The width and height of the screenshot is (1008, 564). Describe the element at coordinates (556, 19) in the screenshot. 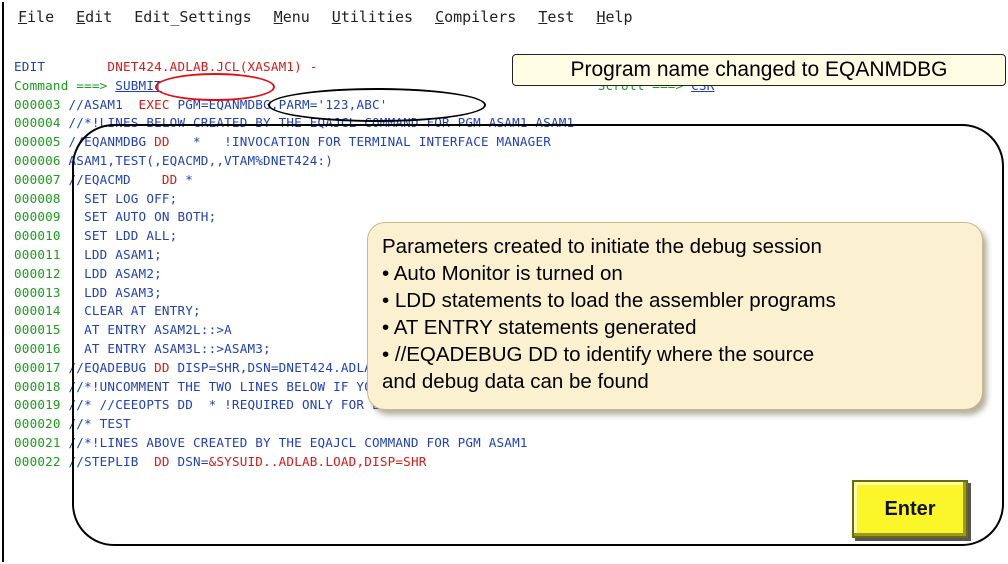

I see `menu-test: Test` at that location.